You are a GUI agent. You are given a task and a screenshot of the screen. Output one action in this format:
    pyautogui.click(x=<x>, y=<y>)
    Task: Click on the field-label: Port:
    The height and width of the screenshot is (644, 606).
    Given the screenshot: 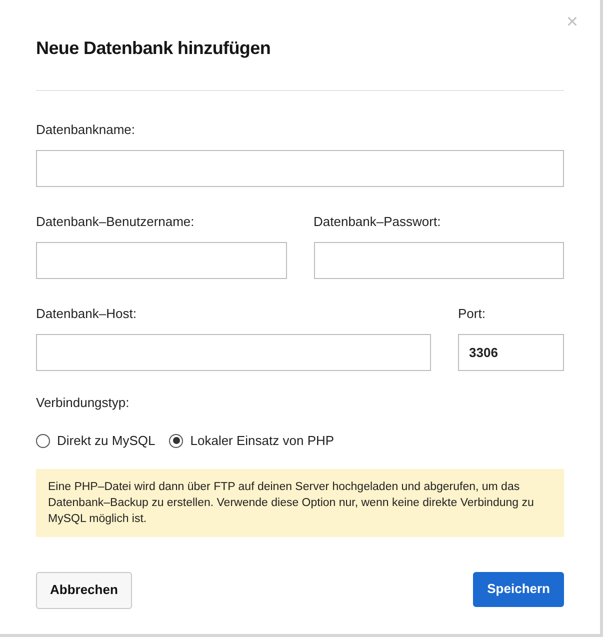 What is the action you would take?
    pyautogui.click(x=472, y=314)
    